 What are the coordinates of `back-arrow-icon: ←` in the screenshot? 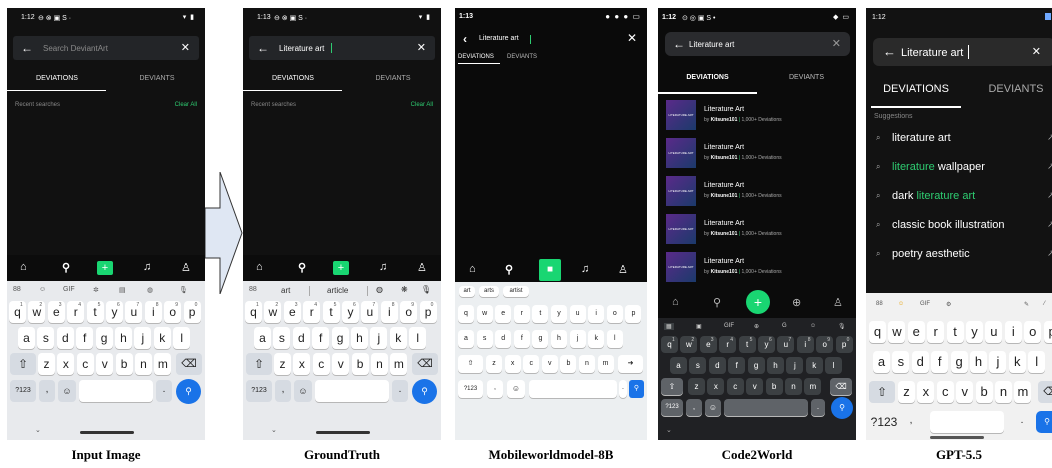 It's located at (679, 44).